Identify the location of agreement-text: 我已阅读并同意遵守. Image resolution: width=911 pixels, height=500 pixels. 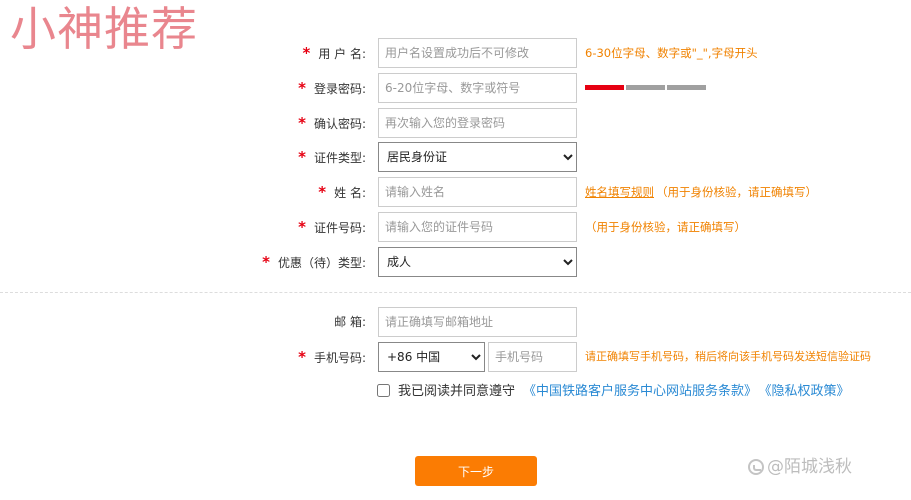
(457, 391).